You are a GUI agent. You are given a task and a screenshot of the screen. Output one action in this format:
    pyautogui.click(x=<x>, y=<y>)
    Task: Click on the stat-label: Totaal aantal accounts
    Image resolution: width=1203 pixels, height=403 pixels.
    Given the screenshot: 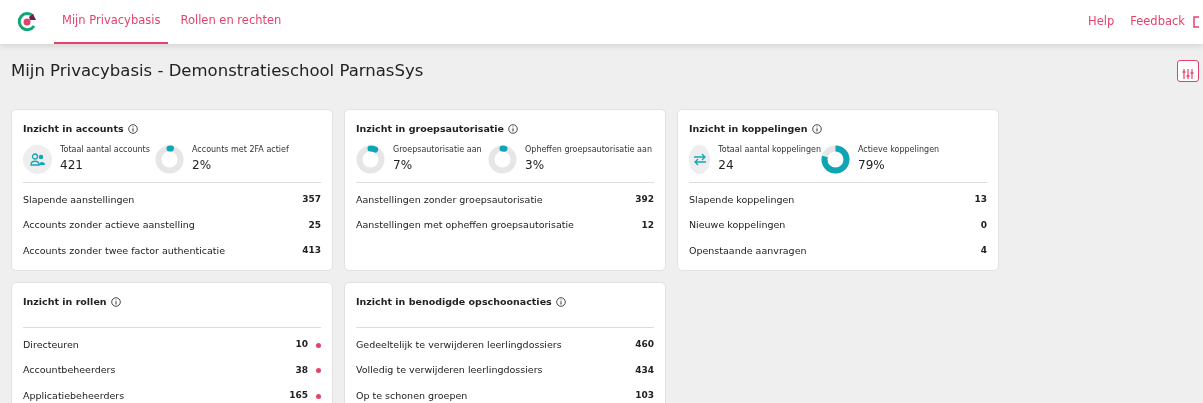 What is the action you would take?
    pyautogui.click(x=105, y=150)
    